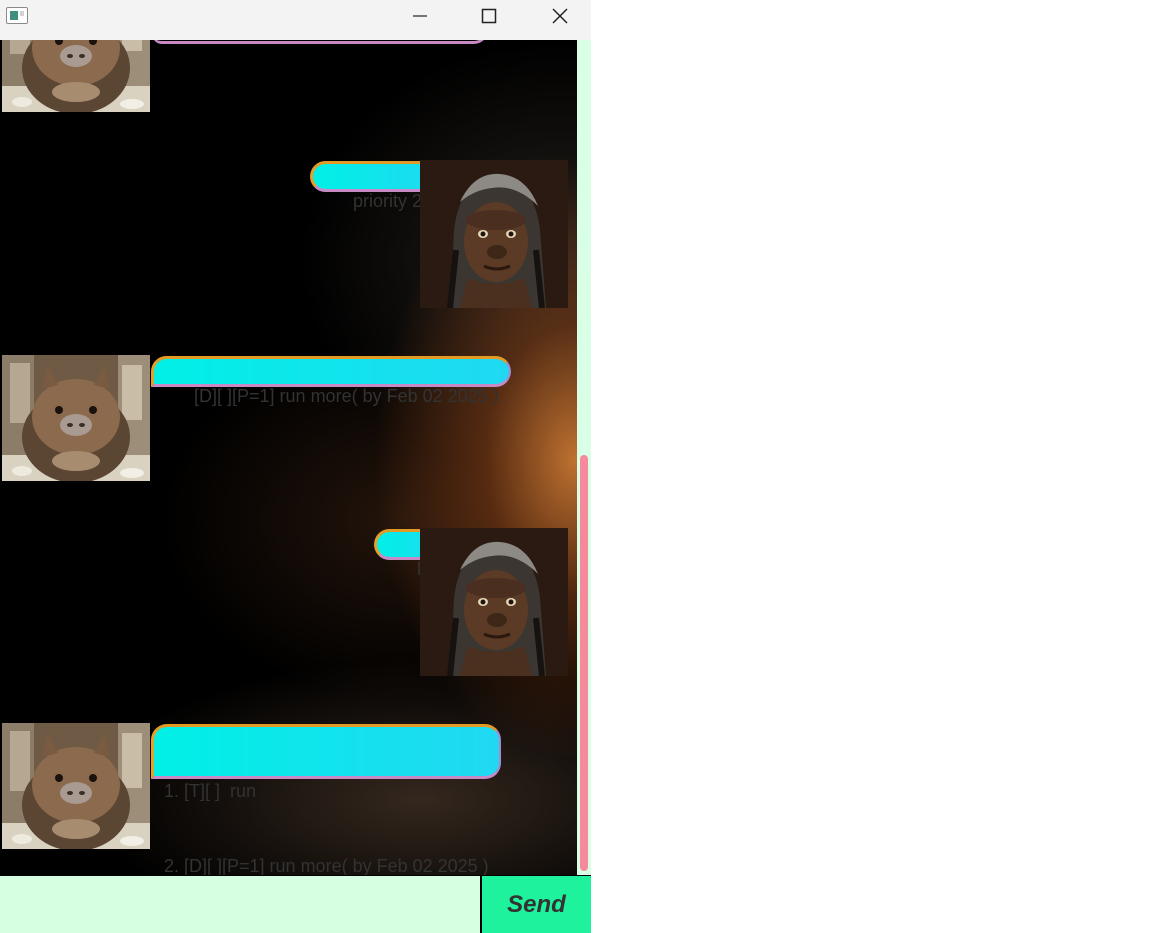 The image size is (1152, 933). What do you see at coordinates (331, 381) in the screenshot?
I see `bot-message: [D][ ][P=1] run more( by Feb 02 2025 )` at bounding box center [331, 381].